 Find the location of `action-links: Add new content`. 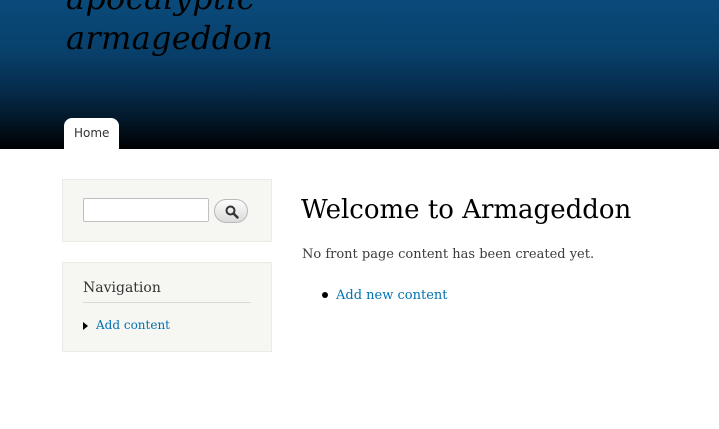

action-links: Add new content is located at coordinates (384, 295).